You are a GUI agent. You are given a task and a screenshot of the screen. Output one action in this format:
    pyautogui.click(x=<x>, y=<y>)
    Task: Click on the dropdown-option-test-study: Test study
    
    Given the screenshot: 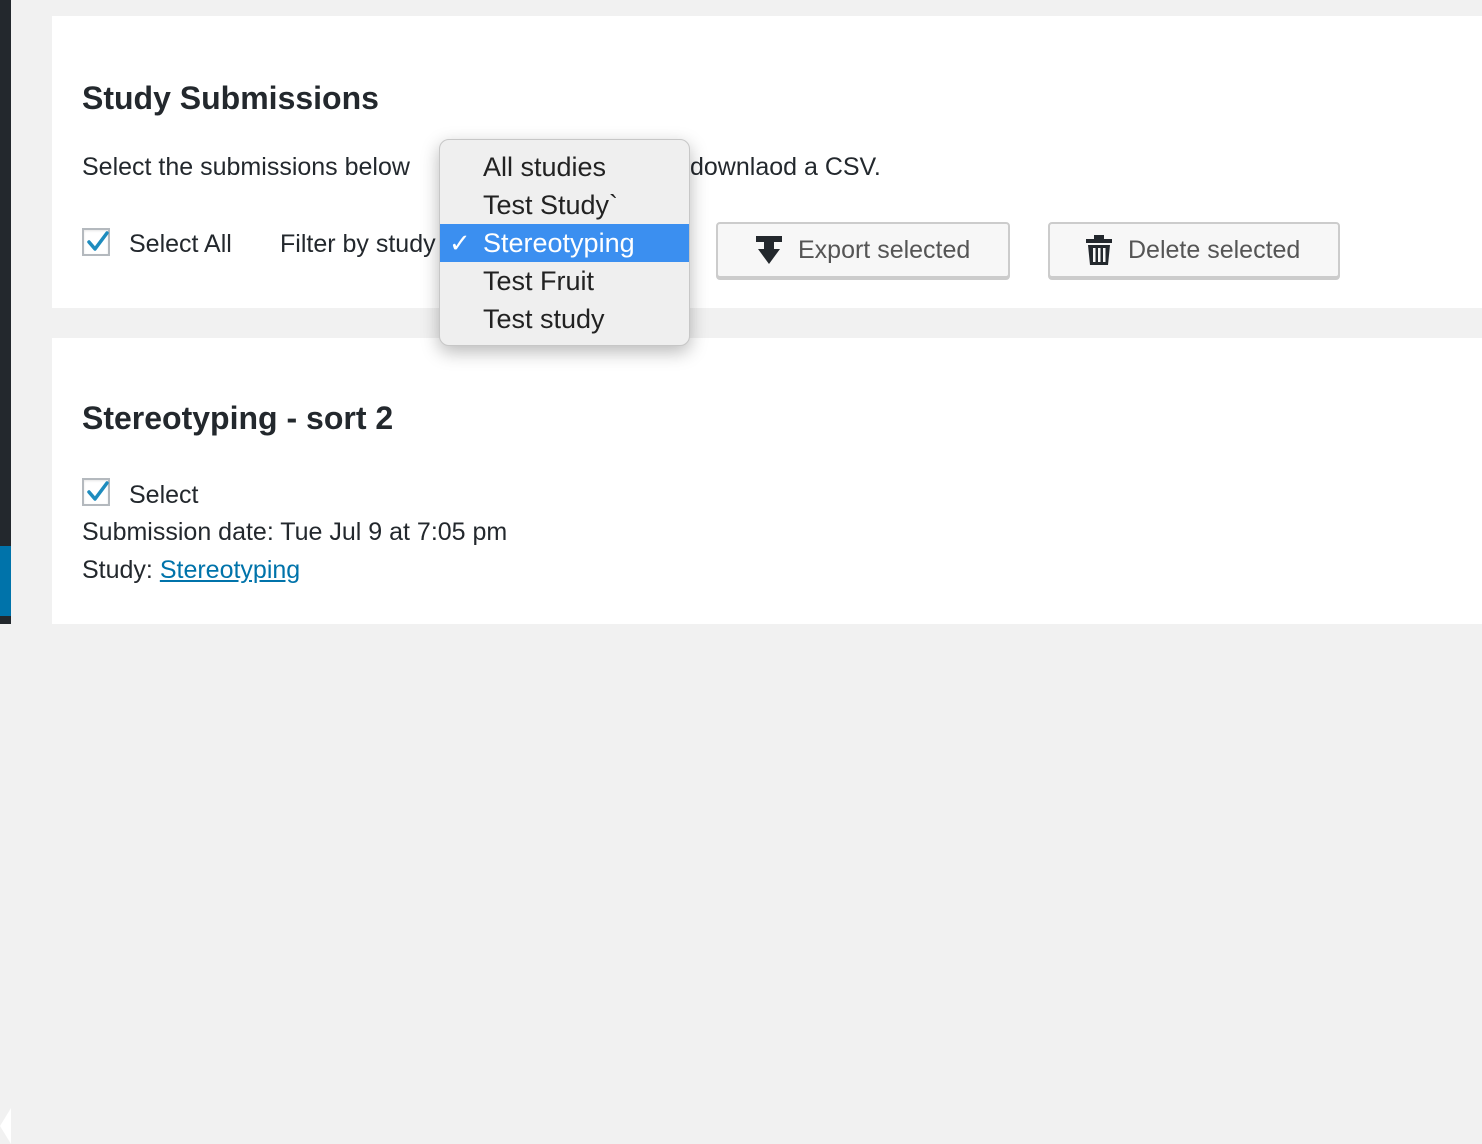 What is the action you would take?
    pyautogui.click(x=564, y=319)
    